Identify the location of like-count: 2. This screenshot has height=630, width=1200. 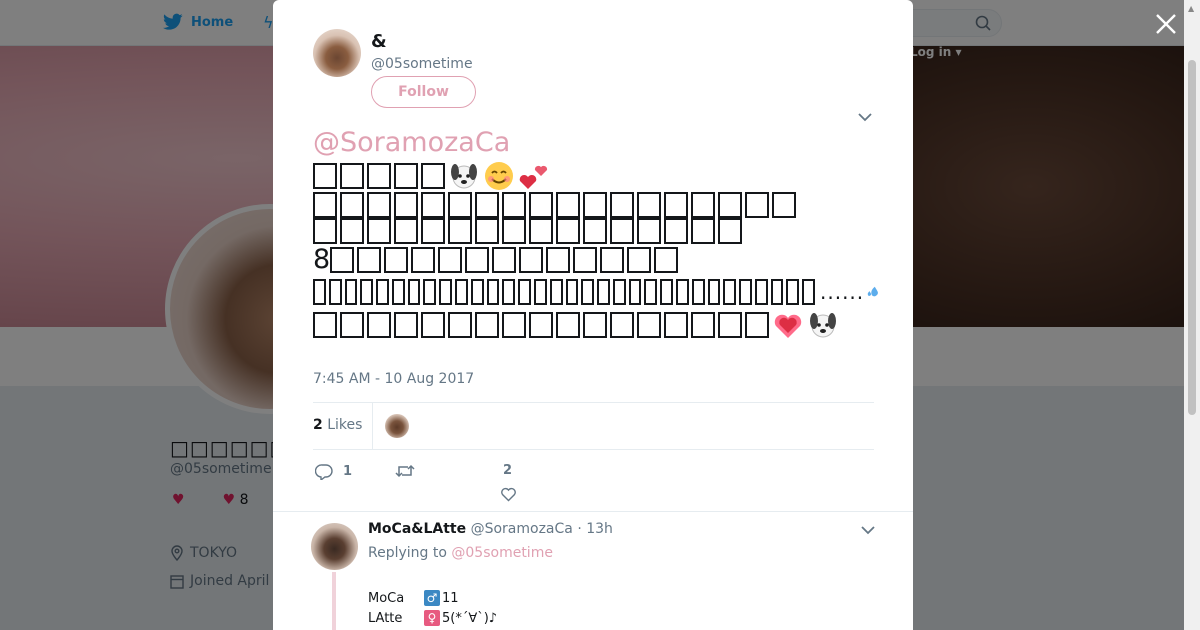
(508, 470).